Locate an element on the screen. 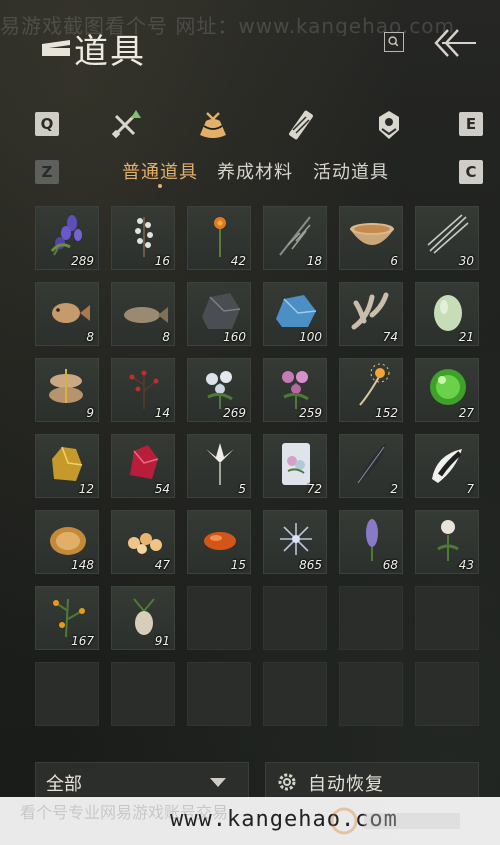 The image size is (500, 845). orange-flower-icon is located at coordinates (220, 237).